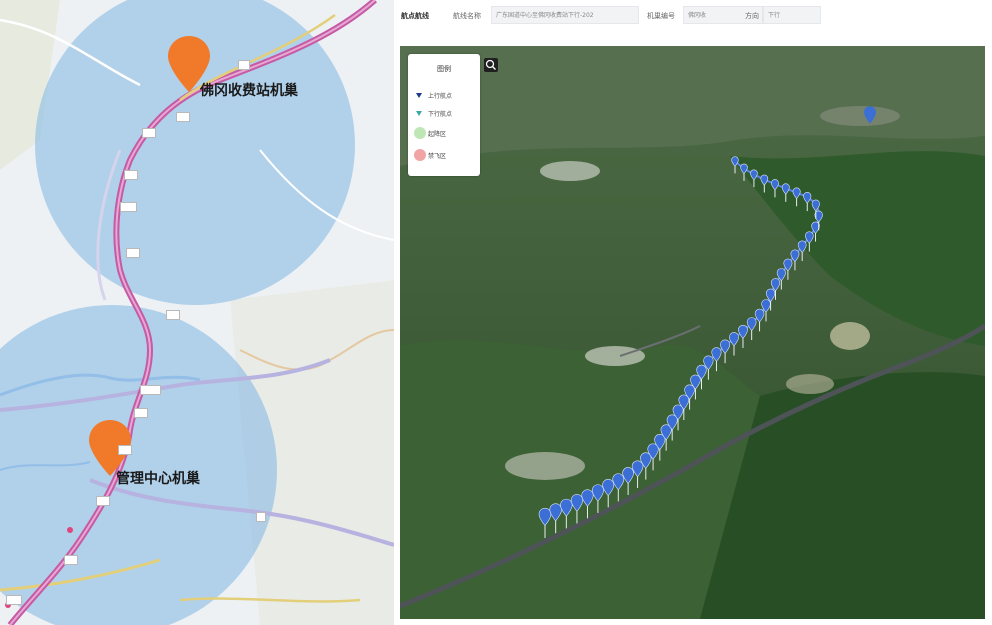  Describe the element at coordinates (158, 479) in the screenshot. I see `pin-label-lower: 管理中心机巢` at that location.